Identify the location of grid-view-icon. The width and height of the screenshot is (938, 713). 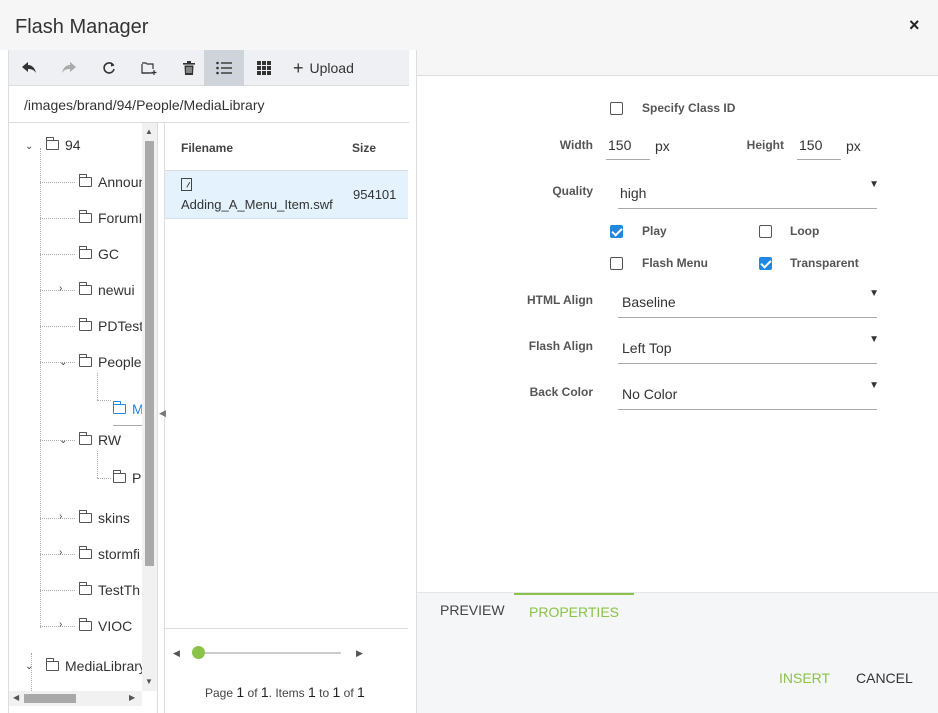
(264, 68).